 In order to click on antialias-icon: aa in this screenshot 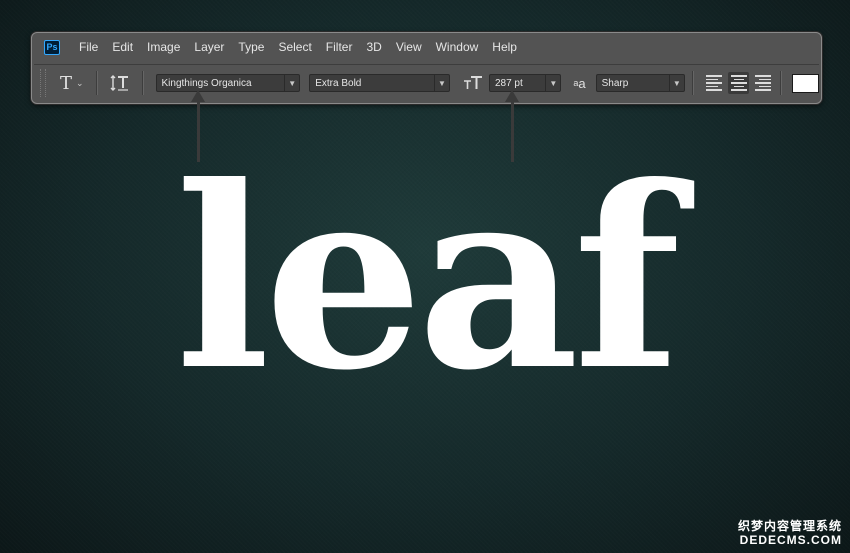, I will do `click(579, 83)`.